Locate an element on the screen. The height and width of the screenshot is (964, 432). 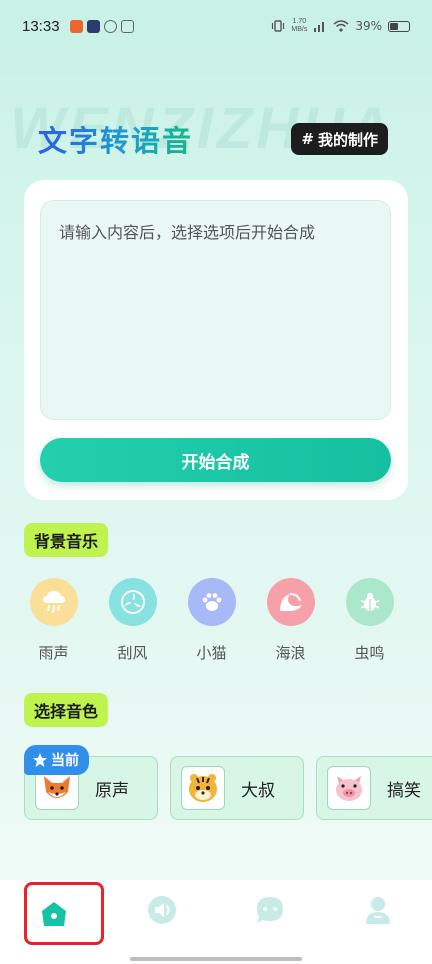
video-app-notification-icon is located at coordinates (93, 26).